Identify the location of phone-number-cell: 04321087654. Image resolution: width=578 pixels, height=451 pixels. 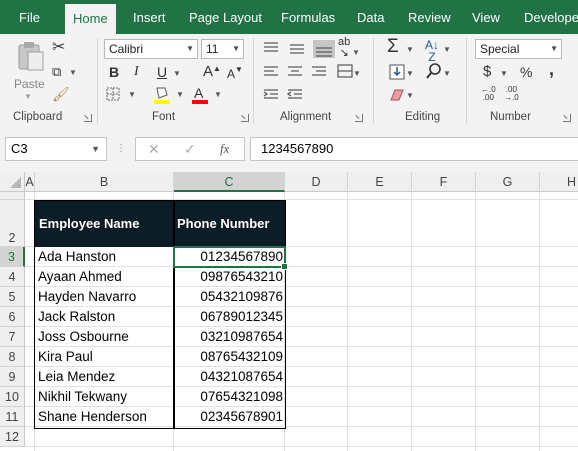
(229, 377).